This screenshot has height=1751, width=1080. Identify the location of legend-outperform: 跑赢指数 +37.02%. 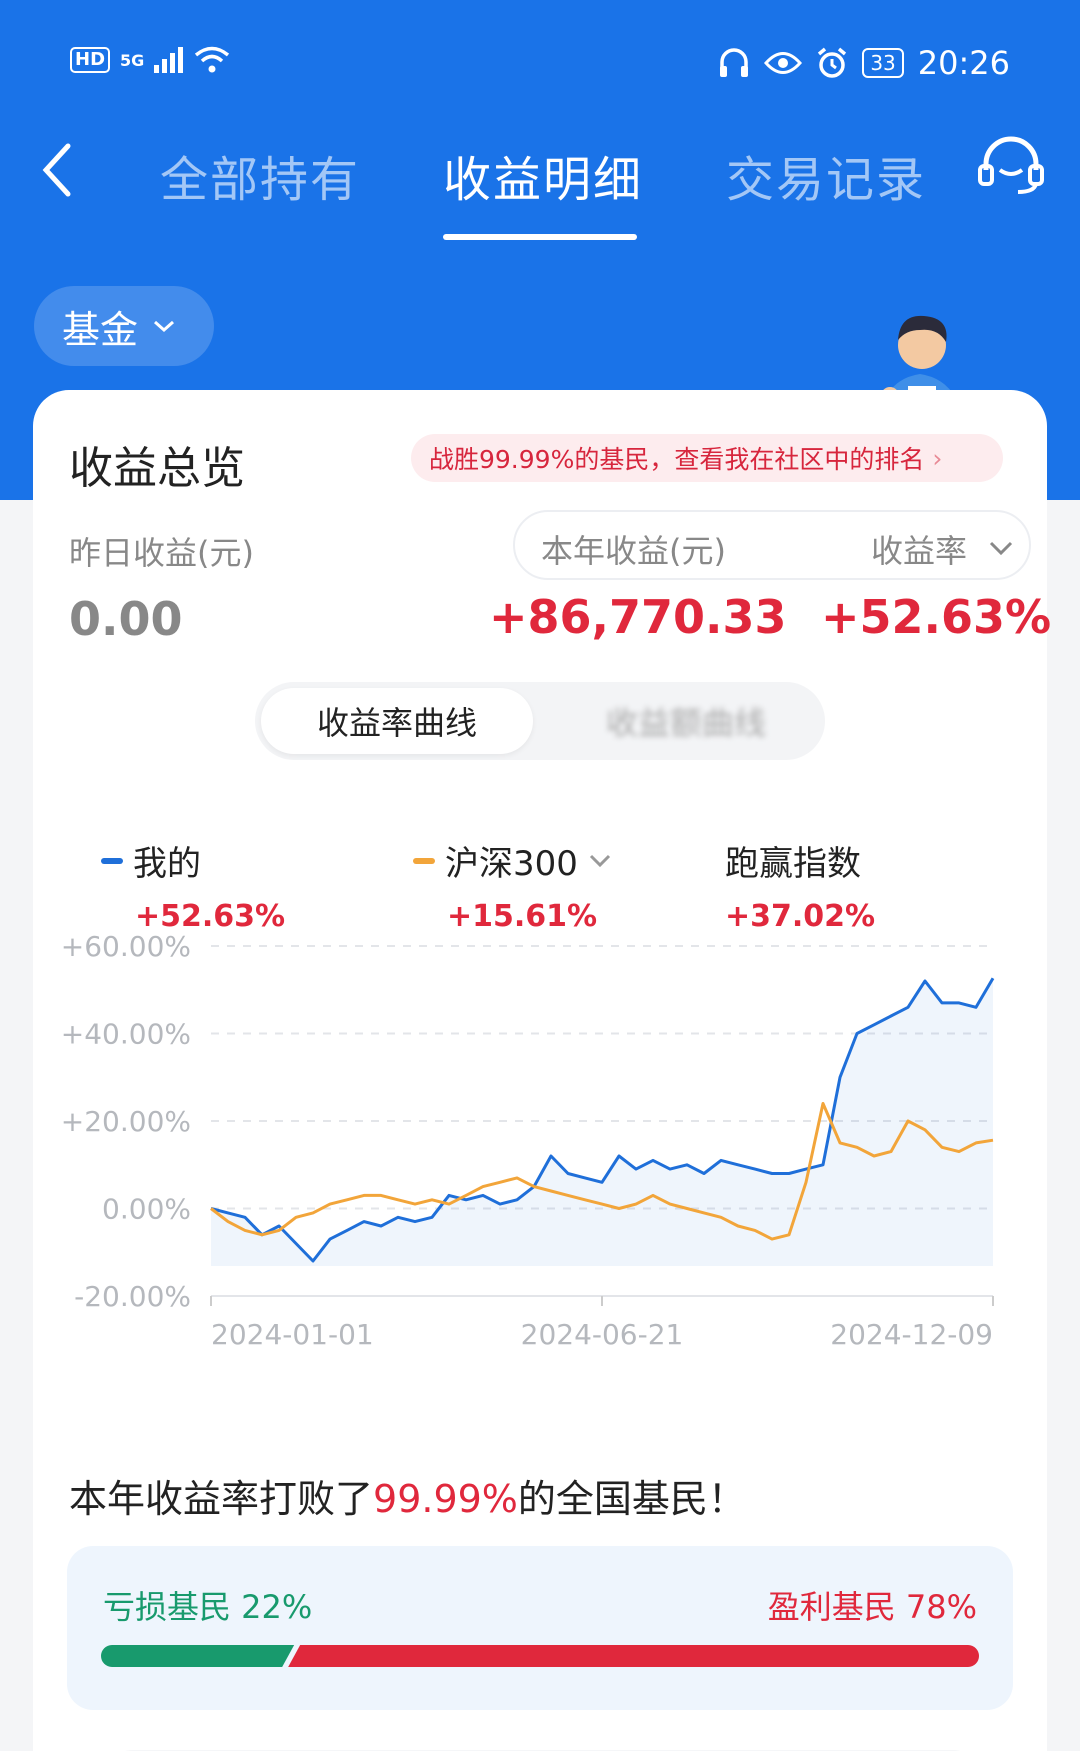
(800, 885).